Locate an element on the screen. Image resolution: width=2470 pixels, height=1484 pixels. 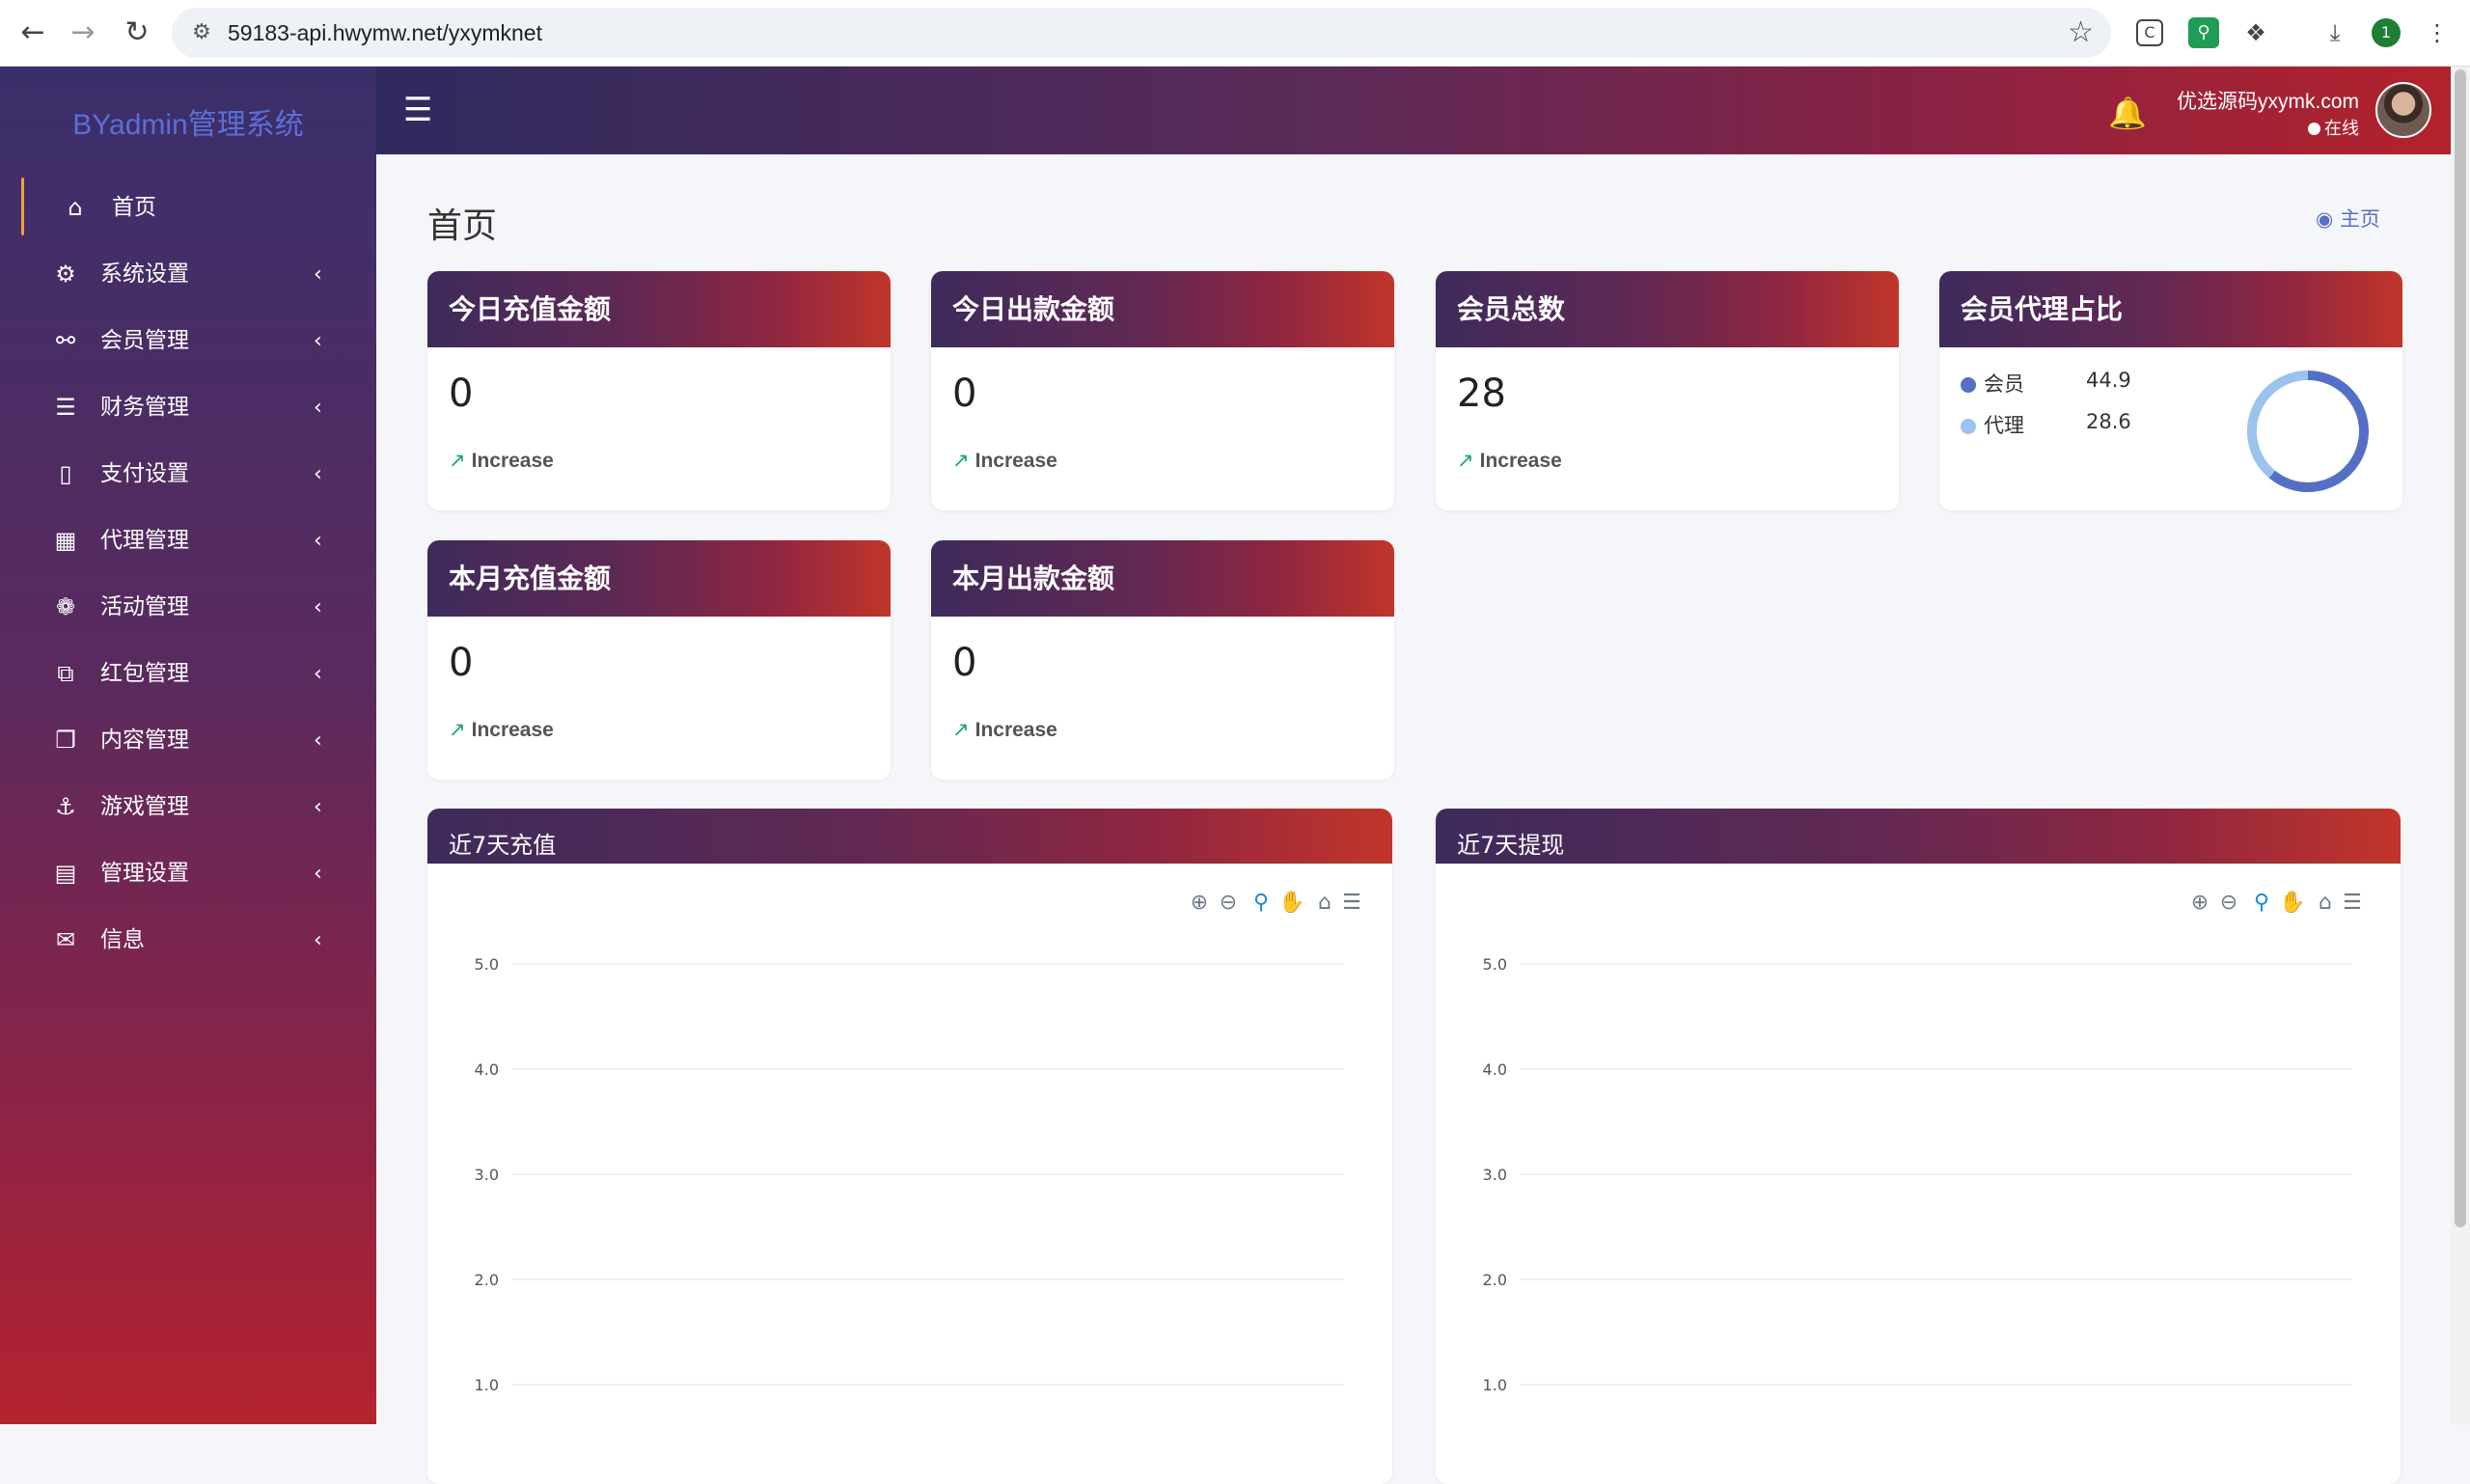
donut-slice-member is located at coordinates (2318, 431).